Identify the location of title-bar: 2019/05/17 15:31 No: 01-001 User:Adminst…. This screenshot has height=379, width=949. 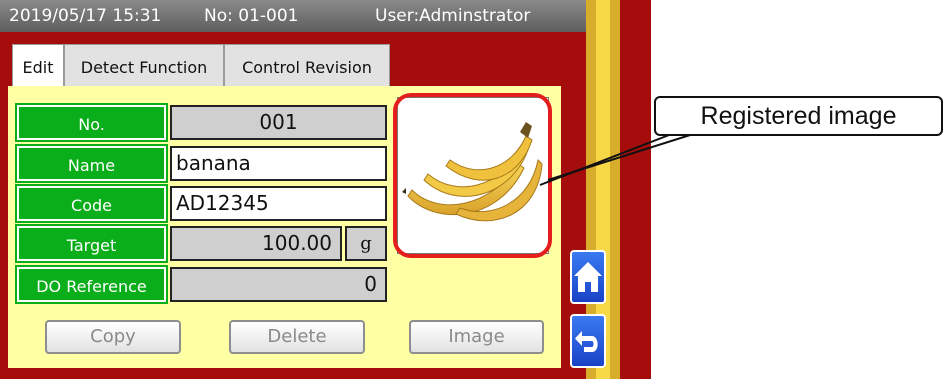
(293, 16).